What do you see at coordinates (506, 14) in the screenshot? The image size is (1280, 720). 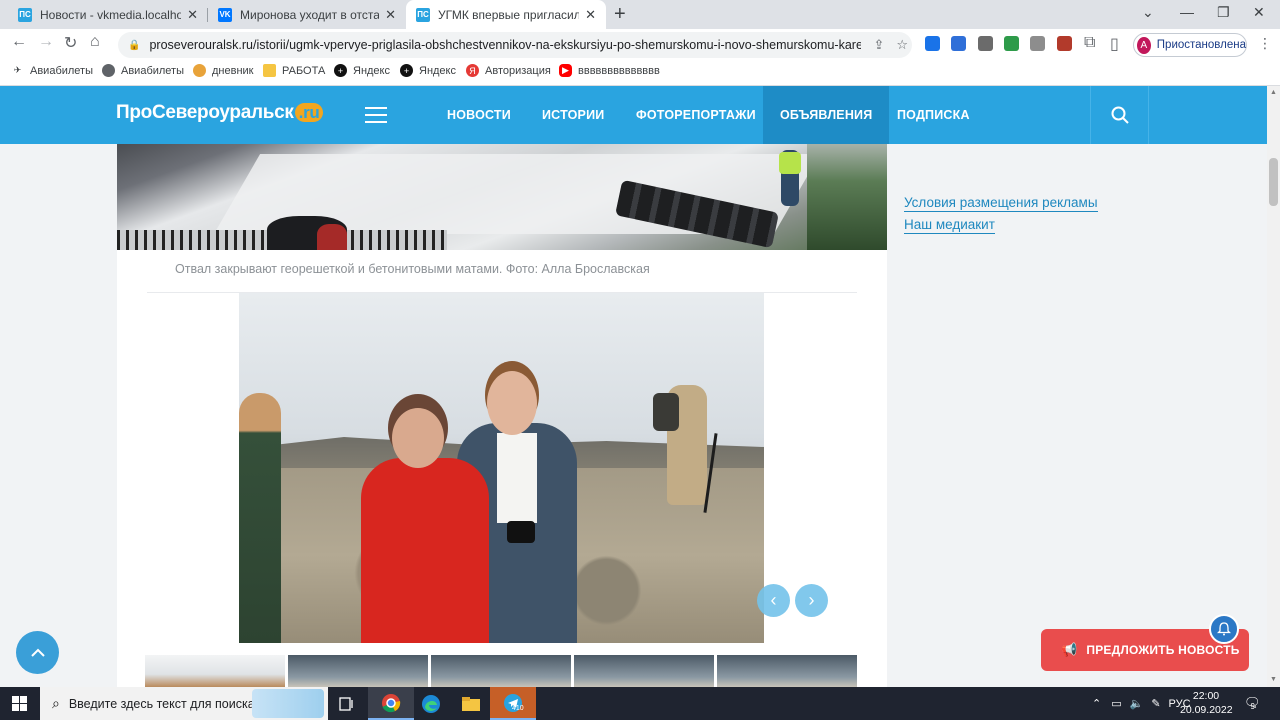 I see `tab-ugmk-active: ПС УГМК впервые пригласила общ ✕` at bounding box center [506, 14].